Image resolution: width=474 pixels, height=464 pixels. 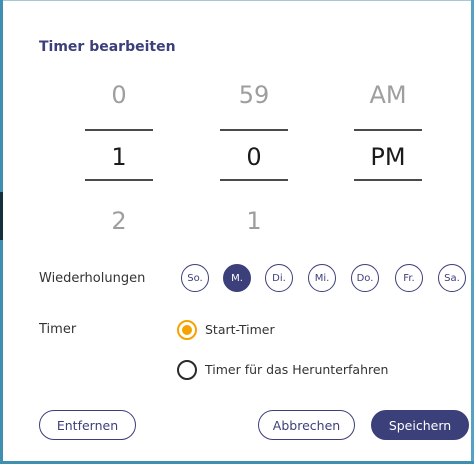 I want to click on ampm-prev: AM, so click(x=388, y=95).